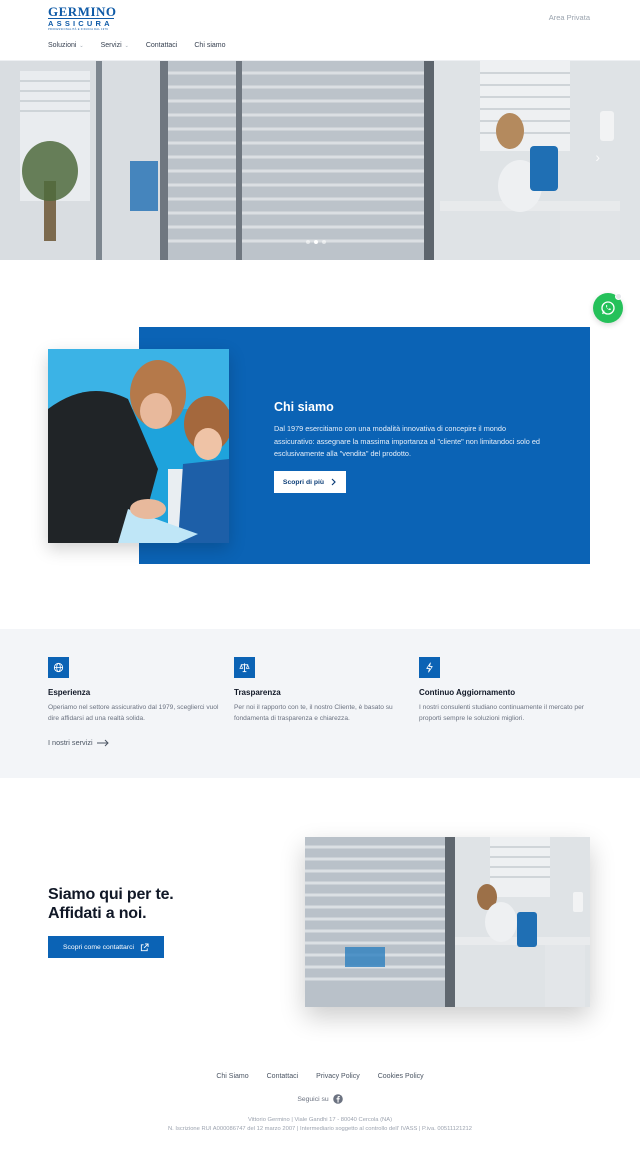 Image resolution: width=640 pixels, height=1155 pixels. I want to click on arrow-right-icon, so click(102, 742).